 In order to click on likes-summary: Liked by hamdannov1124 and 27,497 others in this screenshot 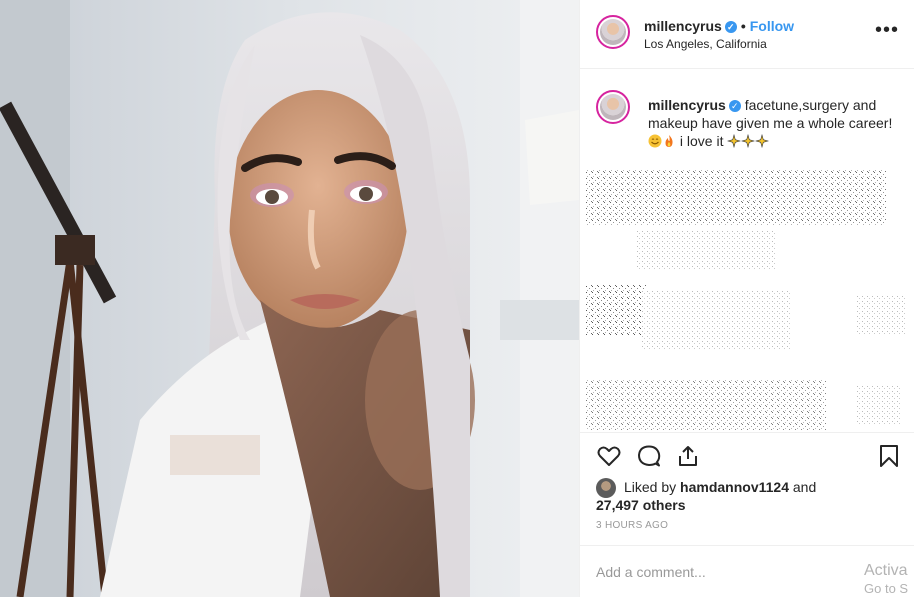, I will do `click(751, 496)`.